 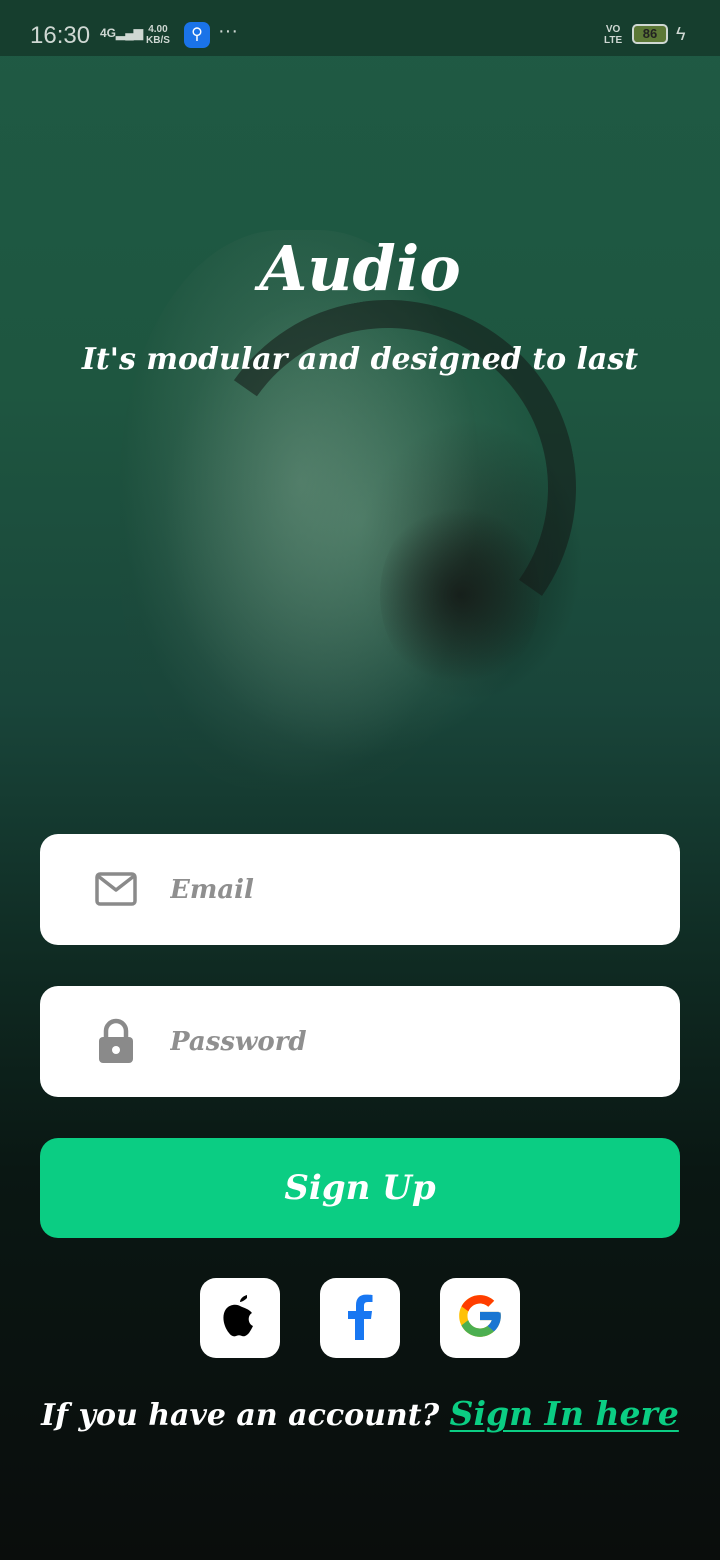 I want to click on mail-icon, so click(x=116, y=891).